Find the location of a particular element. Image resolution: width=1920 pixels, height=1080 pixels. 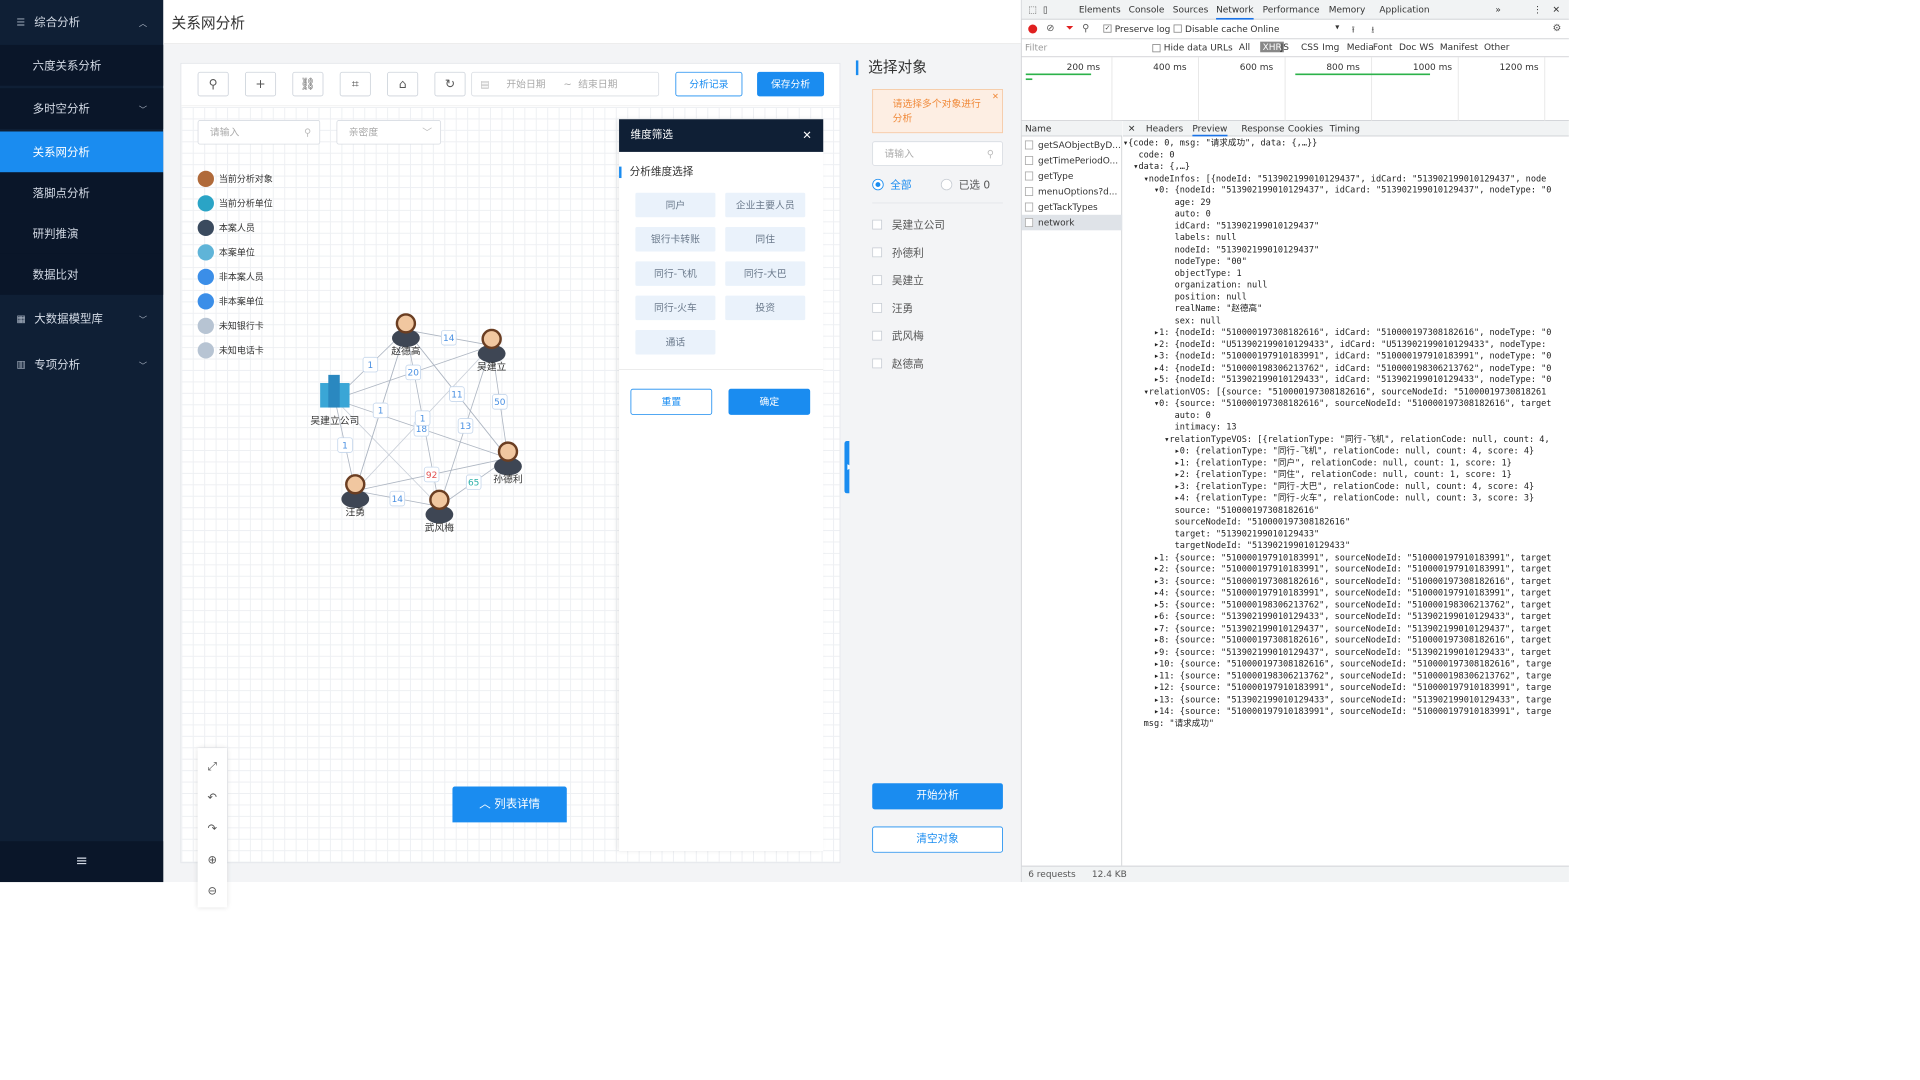

sidebar-item-network: 关系网分析 is located at coordinates (82, 152).